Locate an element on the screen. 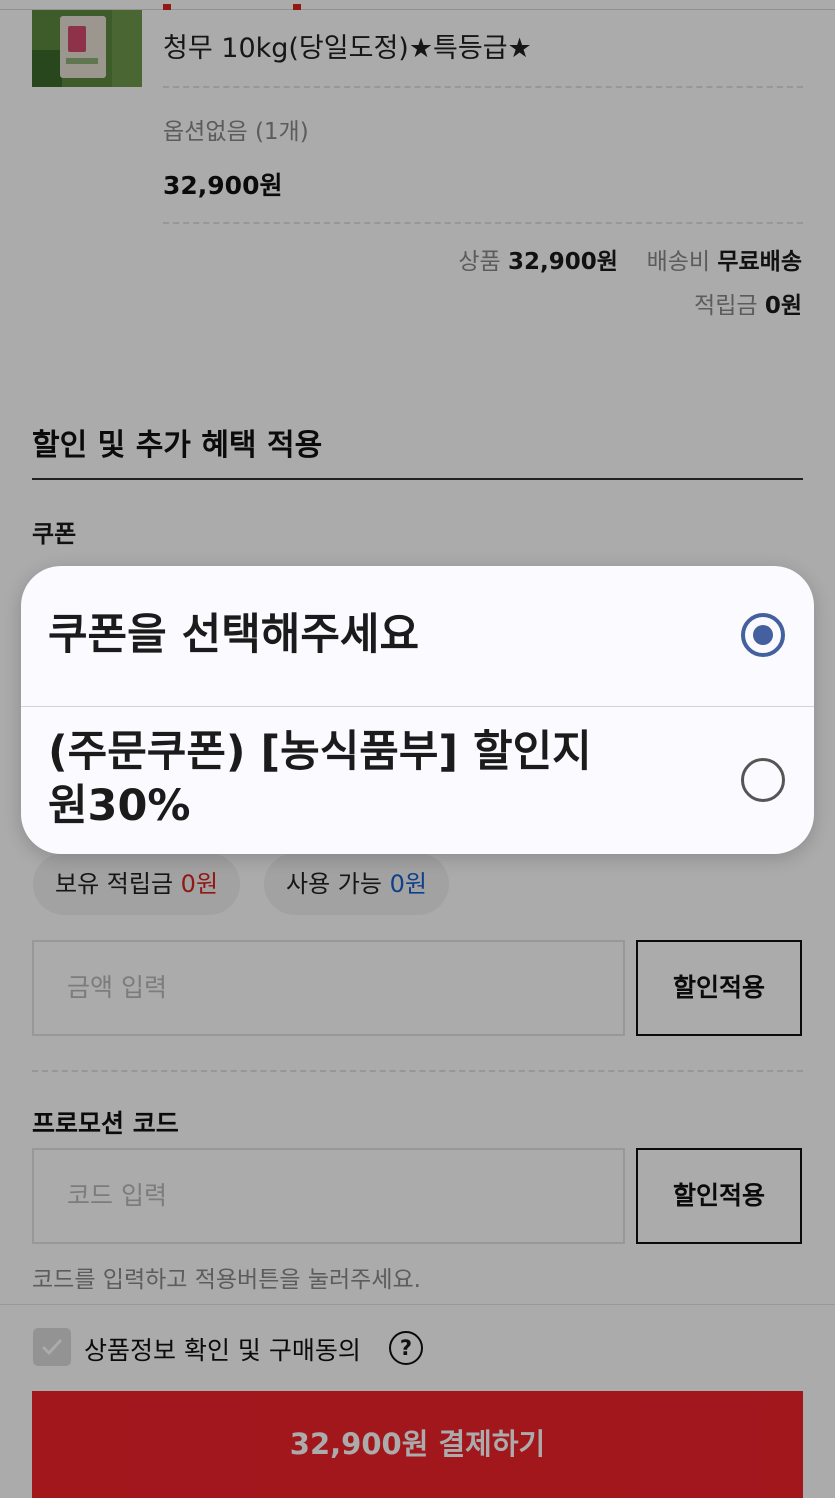 This screenshot has height=1498, width=835. radio-unselected-icon is located at coordinates (763, 780).